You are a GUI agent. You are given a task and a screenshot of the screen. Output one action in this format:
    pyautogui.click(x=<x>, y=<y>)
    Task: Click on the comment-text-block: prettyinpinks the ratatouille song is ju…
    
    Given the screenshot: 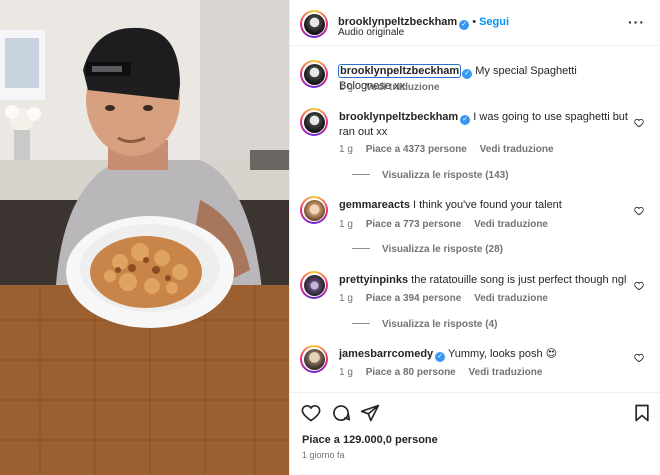 What is the action you would take?
    pyautogui.click(x=484, y=280)
    